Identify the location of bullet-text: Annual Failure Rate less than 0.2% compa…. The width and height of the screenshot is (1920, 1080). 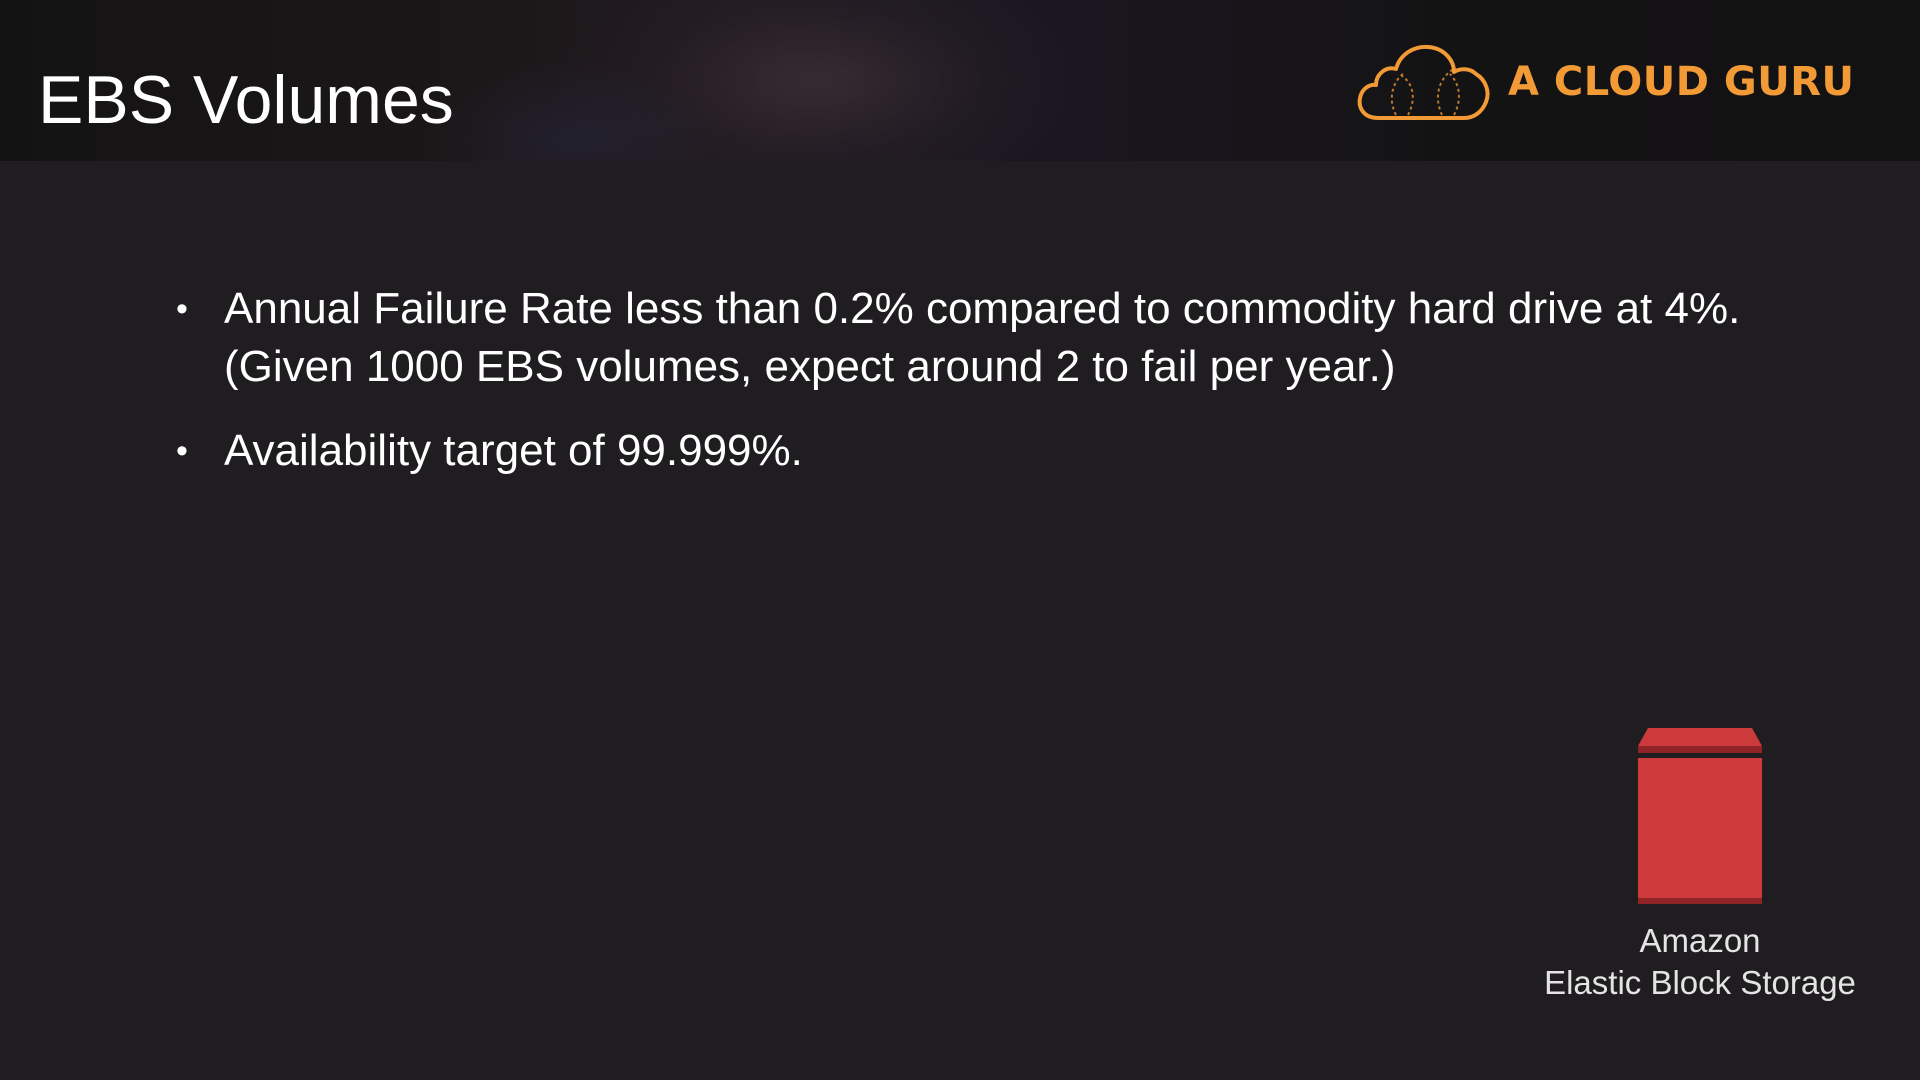
(982, 337).